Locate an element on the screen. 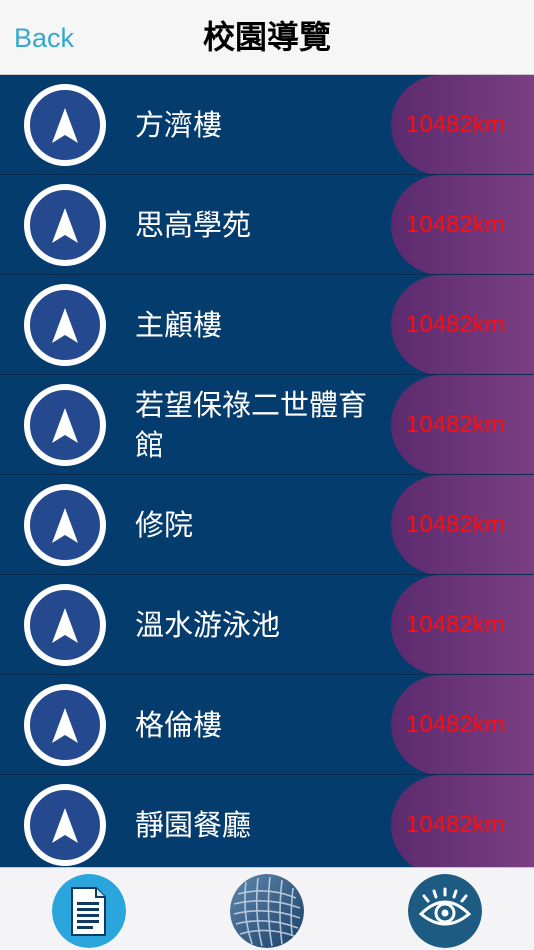 The height and width of the screenshot is (950, 534). list-item: 主顧樓 10482km is located at coordinates (267, 325).